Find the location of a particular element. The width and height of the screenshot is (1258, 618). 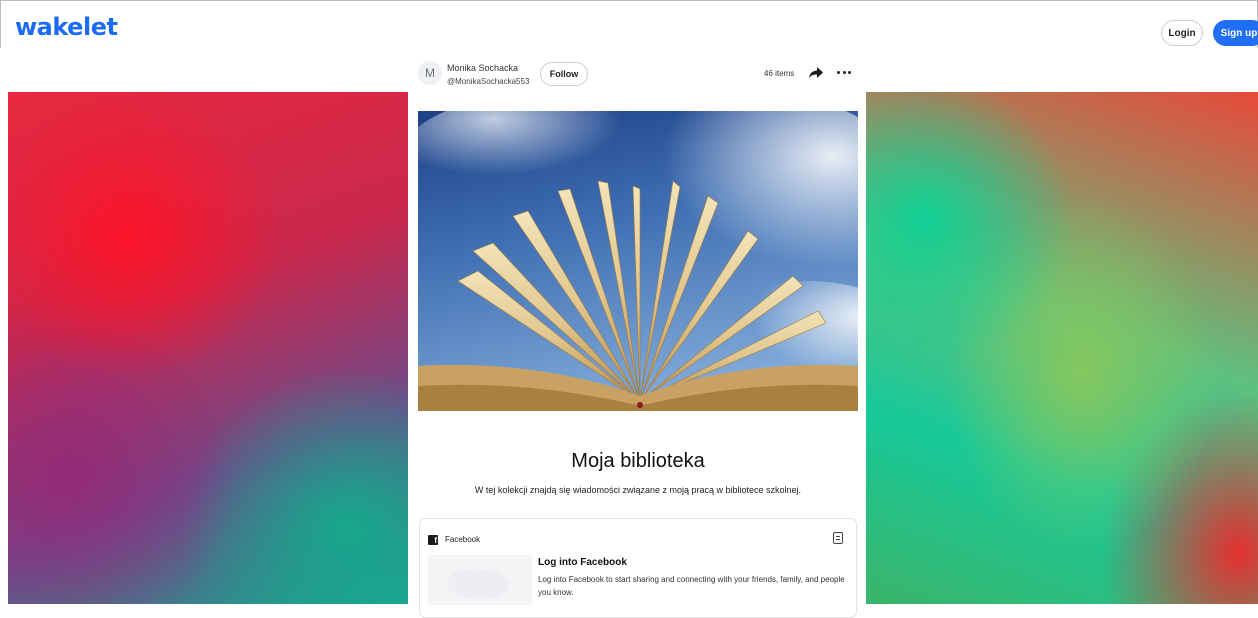

collection-title: Moja biblioteka is located at coordinates (638, 461).